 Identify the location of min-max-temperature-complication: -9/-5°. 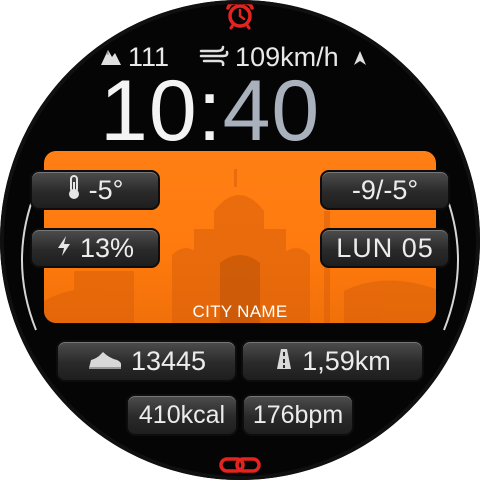
(385, 190).